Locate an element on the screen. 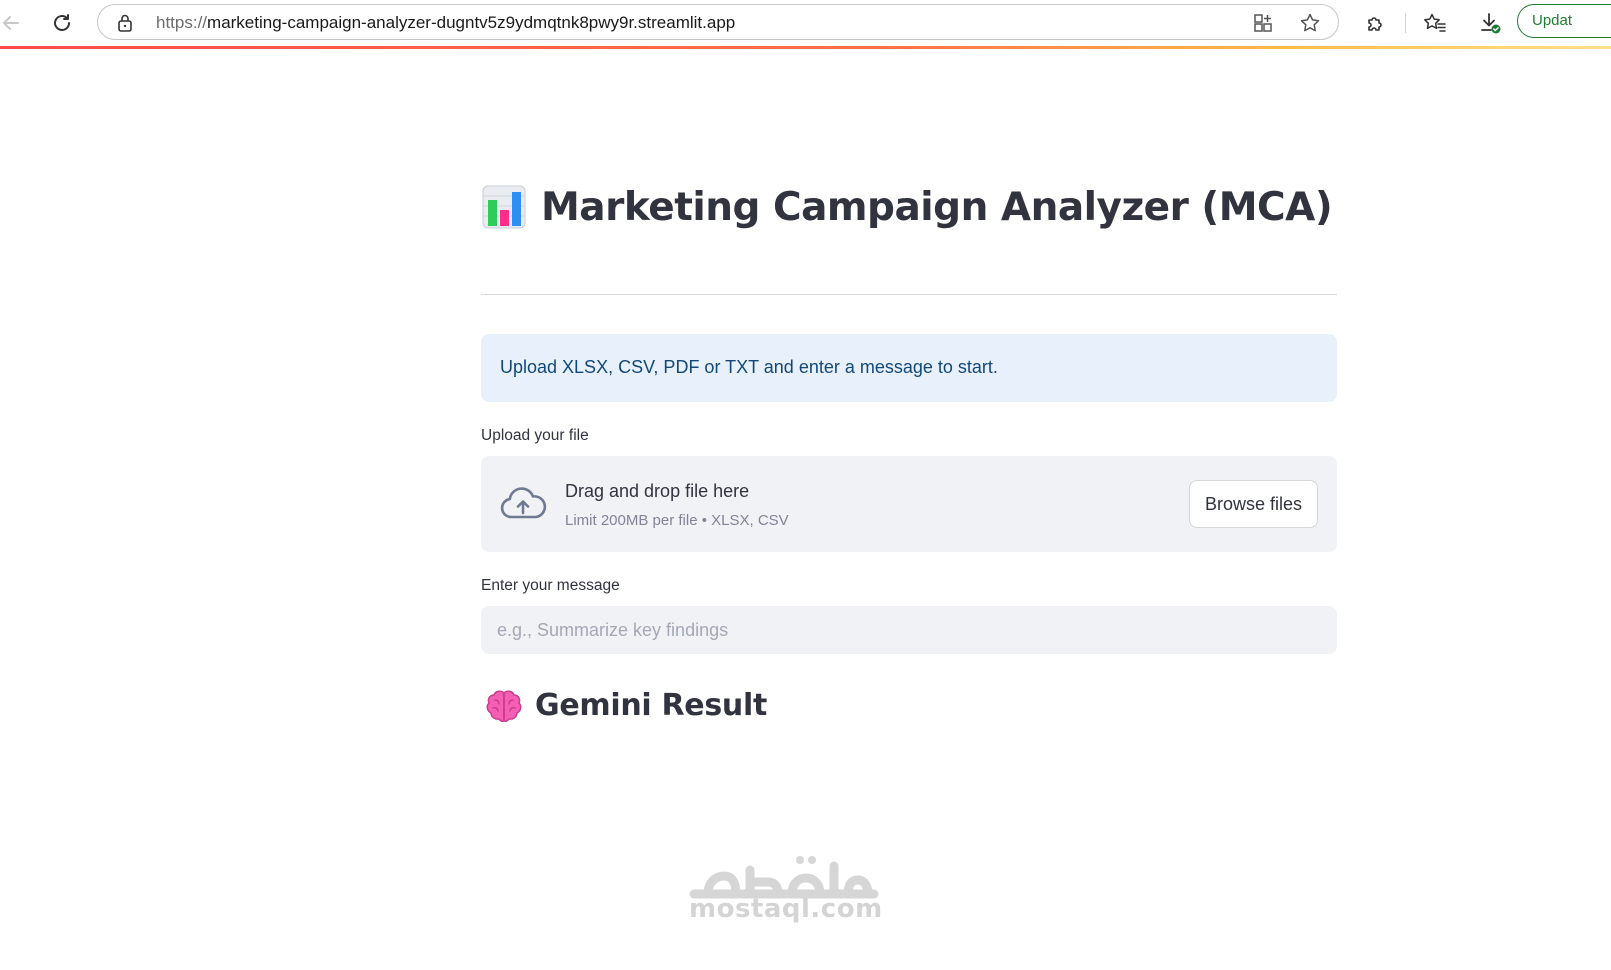  downloads-button is located at coordinates (1490, 23).